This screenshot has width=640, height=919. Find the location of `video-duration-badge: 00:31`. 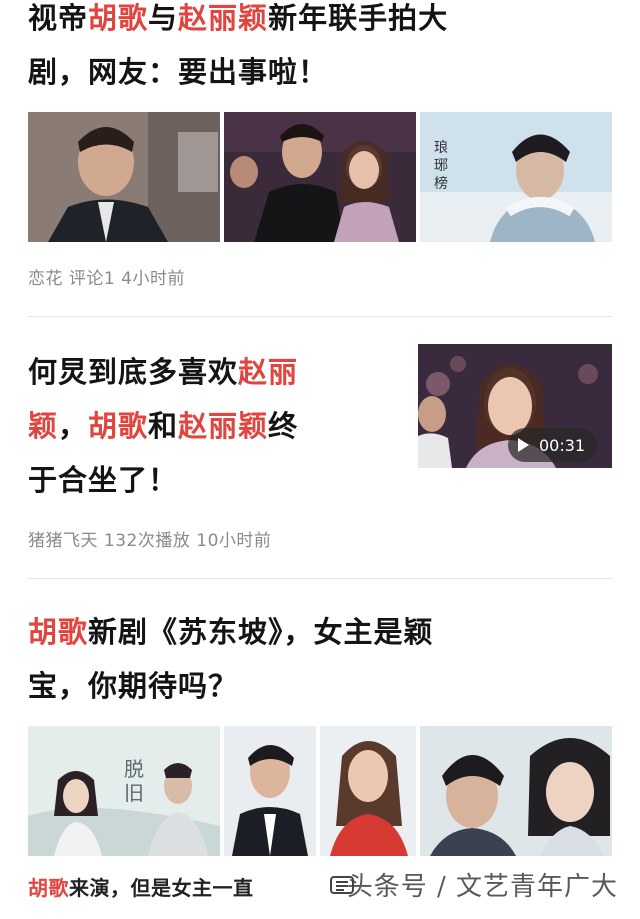

video-duration-badge: 00:31 is located at coordinates (553, 445).